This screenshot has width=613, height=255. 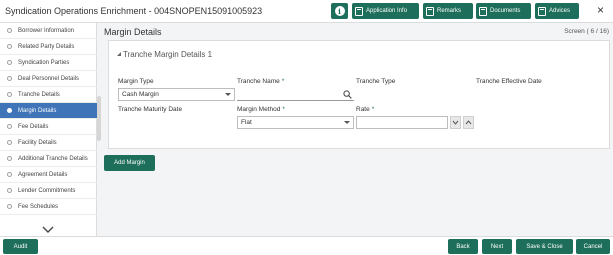 What do you see at coordinates (119, 54) in the screenshot?
I see `collapse-triangle-icon` at bounding box center [119, 54].